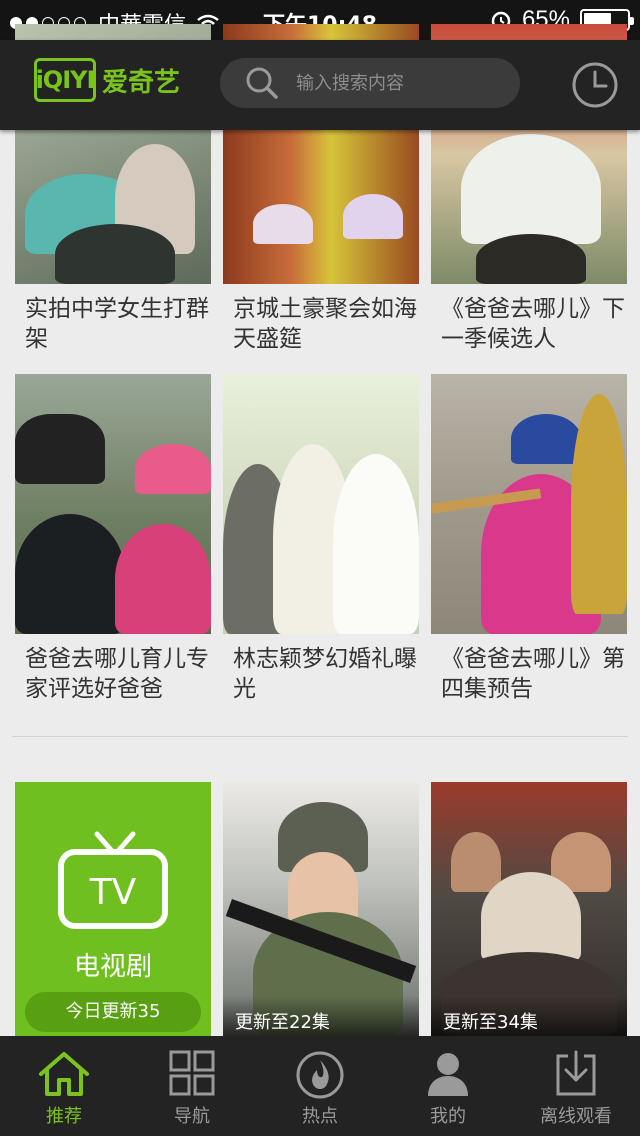  I want to click on section-divider, so click(320, 736).